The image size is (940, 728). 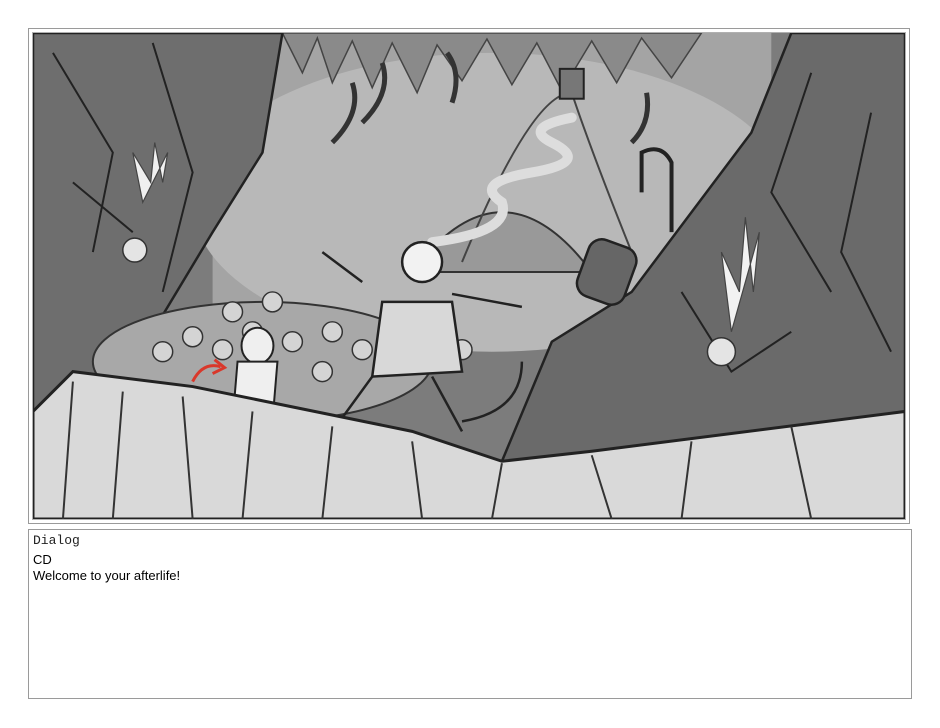 I want to click on dialog-title: Dialog, so click(x=56, y=540).